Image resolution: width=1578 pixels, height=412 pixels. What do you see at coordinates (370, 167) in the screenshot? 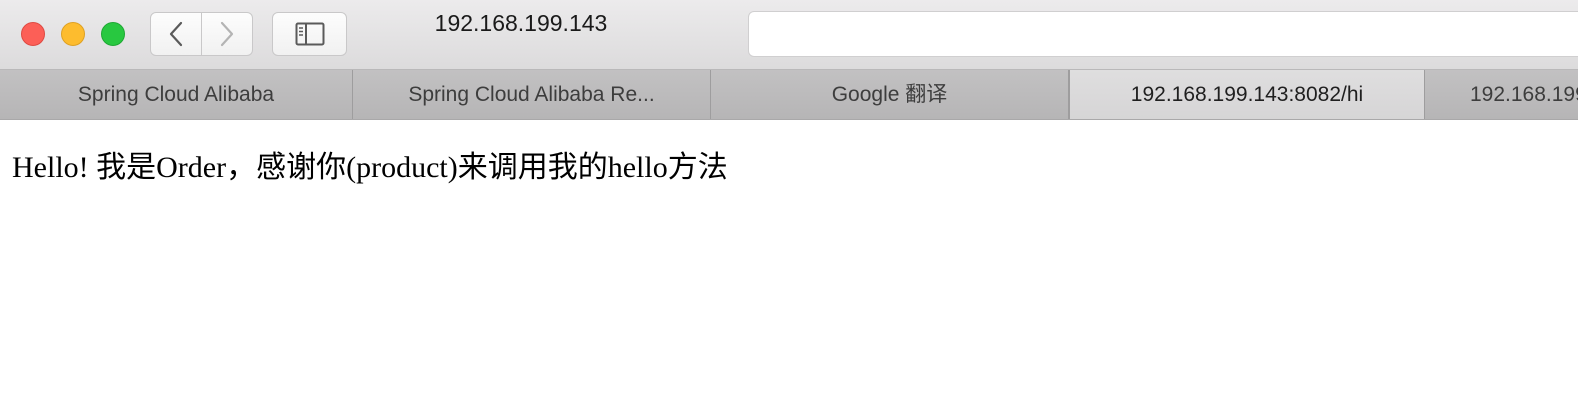
I see `page-body-text: Hello! 我是Order，感谢你(product)来调用我的hello方法` at bounding box center [370, 167].